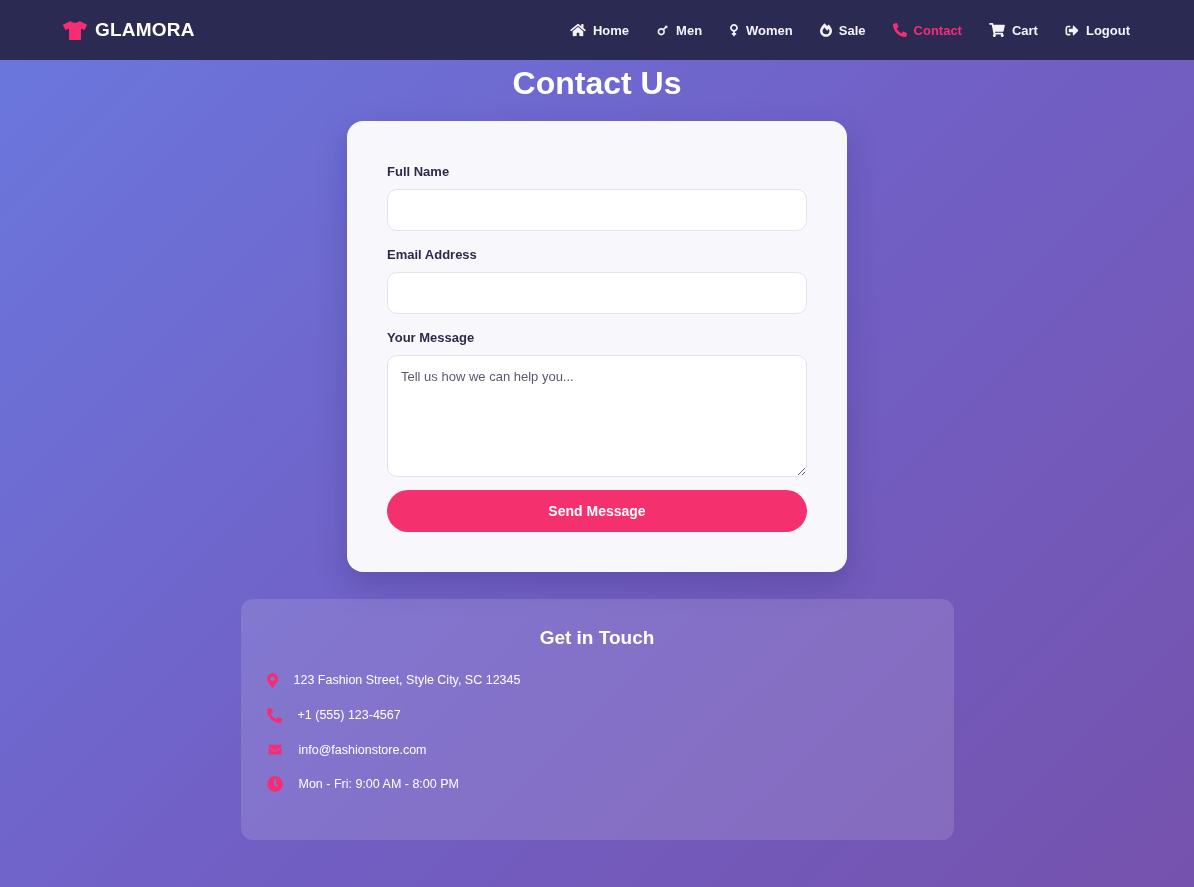 The image size is (1194, 887). Describe the element at coordinates (418, 172) in the screenshot. I see `field-label: Full Name` at that location.